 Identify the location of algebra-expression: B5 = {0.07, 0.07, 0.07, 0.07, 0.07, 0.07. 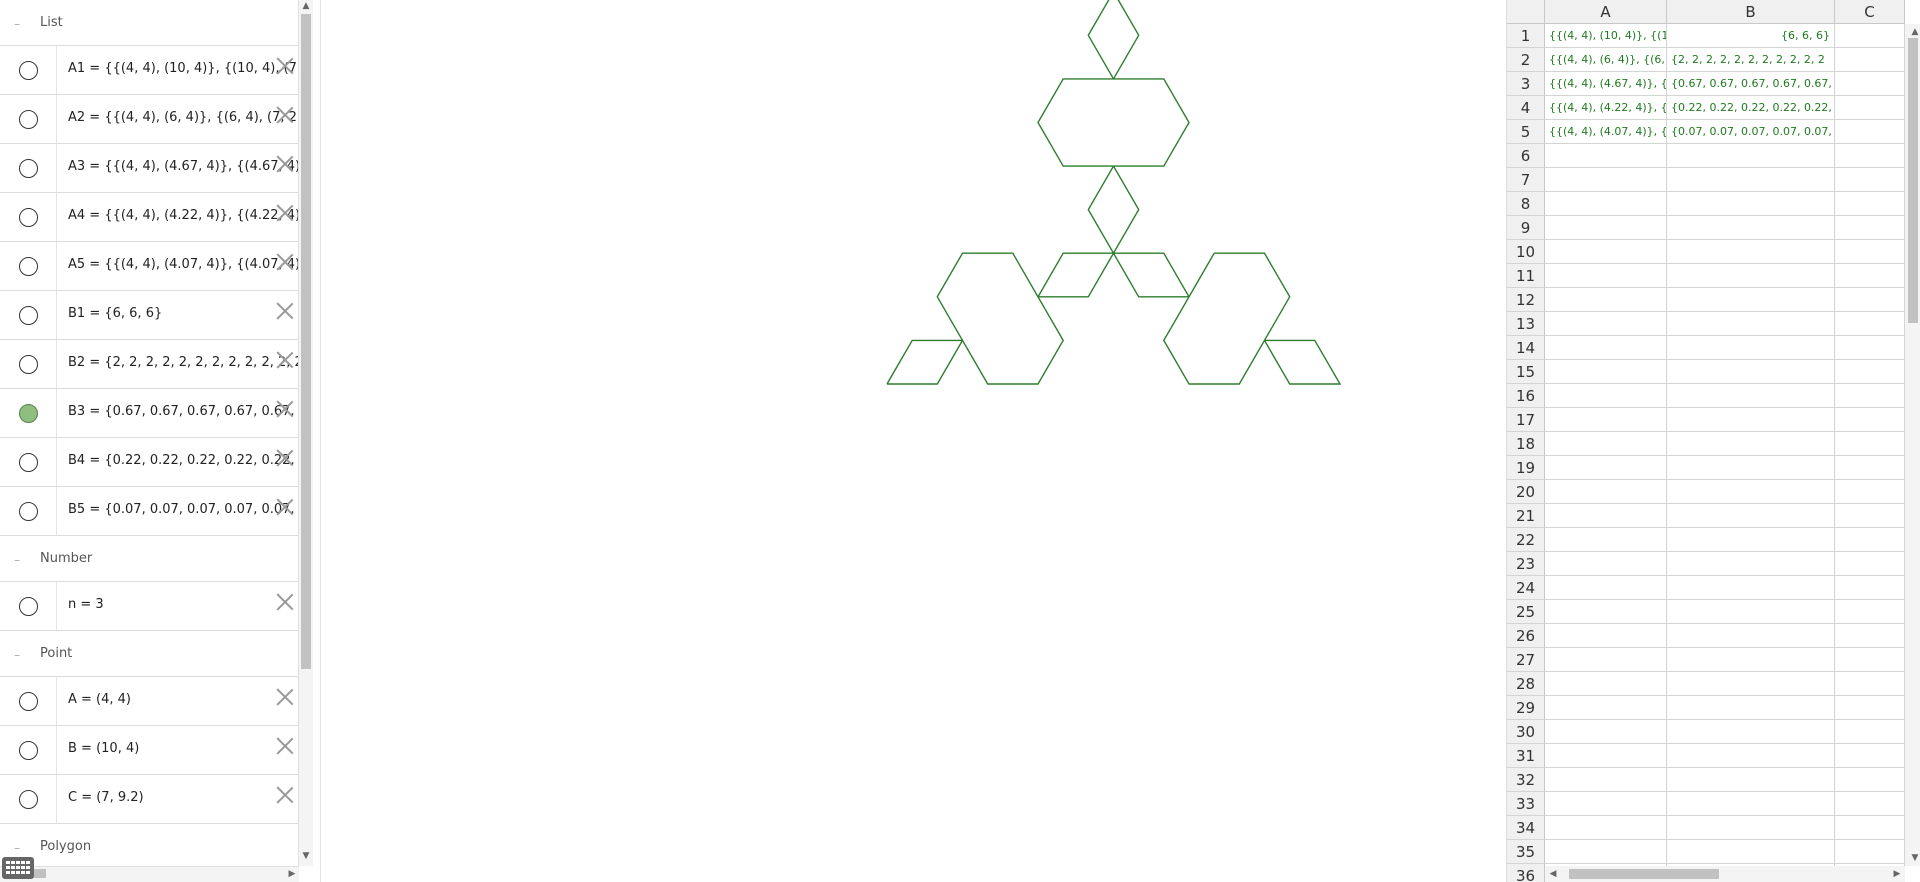
(183, 509).